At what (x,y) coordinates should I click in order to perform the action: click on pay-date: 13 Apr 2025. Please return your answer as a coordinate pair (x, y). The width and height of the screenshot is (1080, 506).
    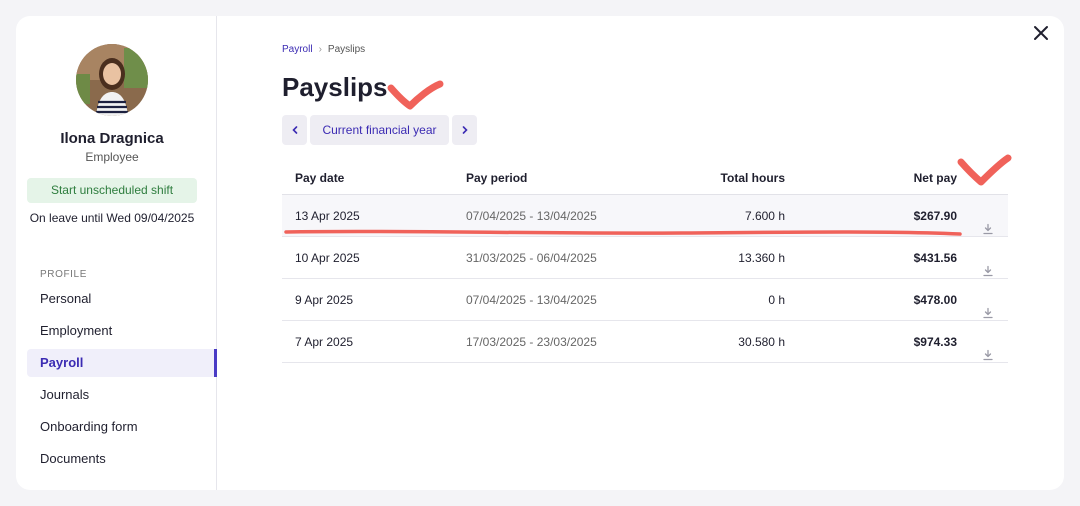
    Looking at the image, I should click on (327, 216).